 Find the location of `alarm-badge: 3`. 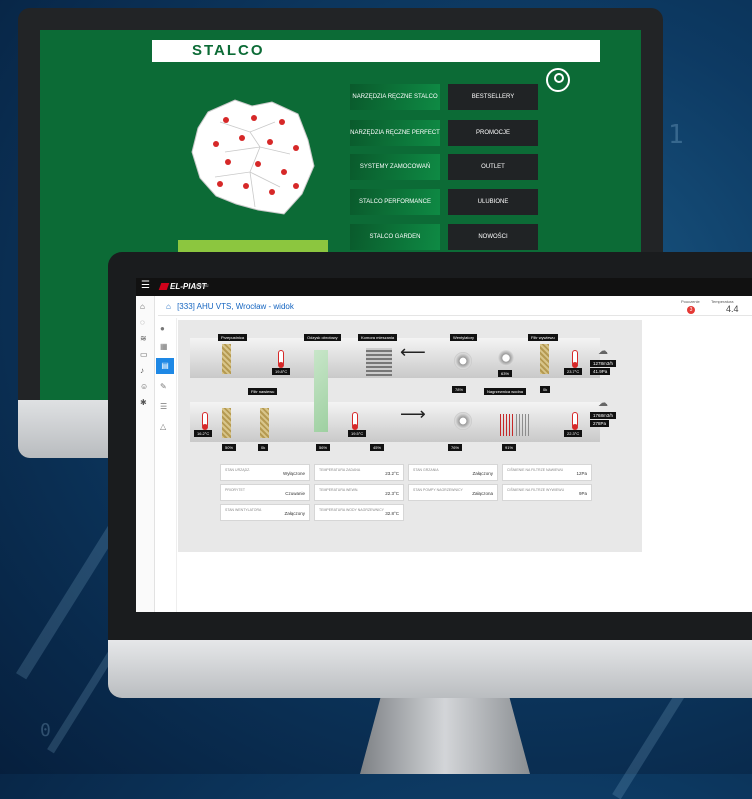

alarm-badge: 3 is located at coordinates (691, 310).